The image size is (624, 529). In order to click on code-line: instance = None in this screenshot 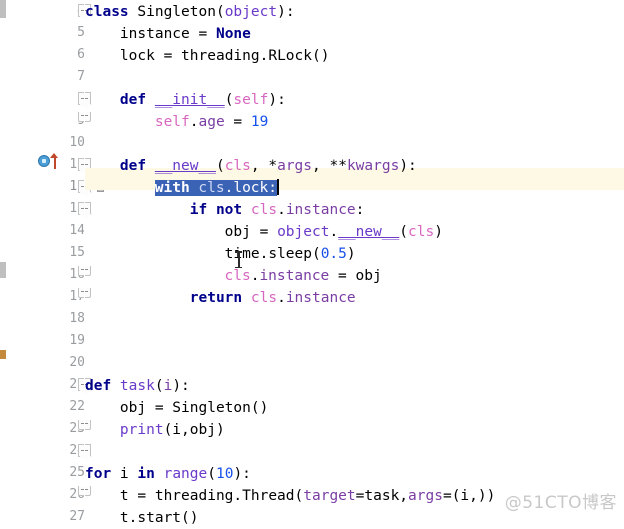, I will do `click(168, 34)`.